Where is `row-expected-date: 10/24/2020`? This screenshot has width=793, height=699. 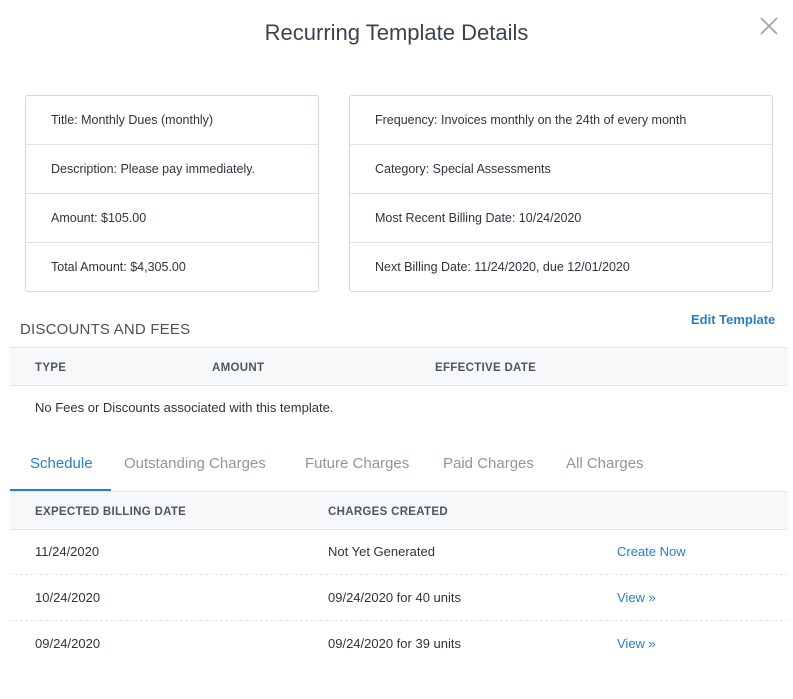 row-expected-date: 10/24/2020 is located at coordinates (68, 597).